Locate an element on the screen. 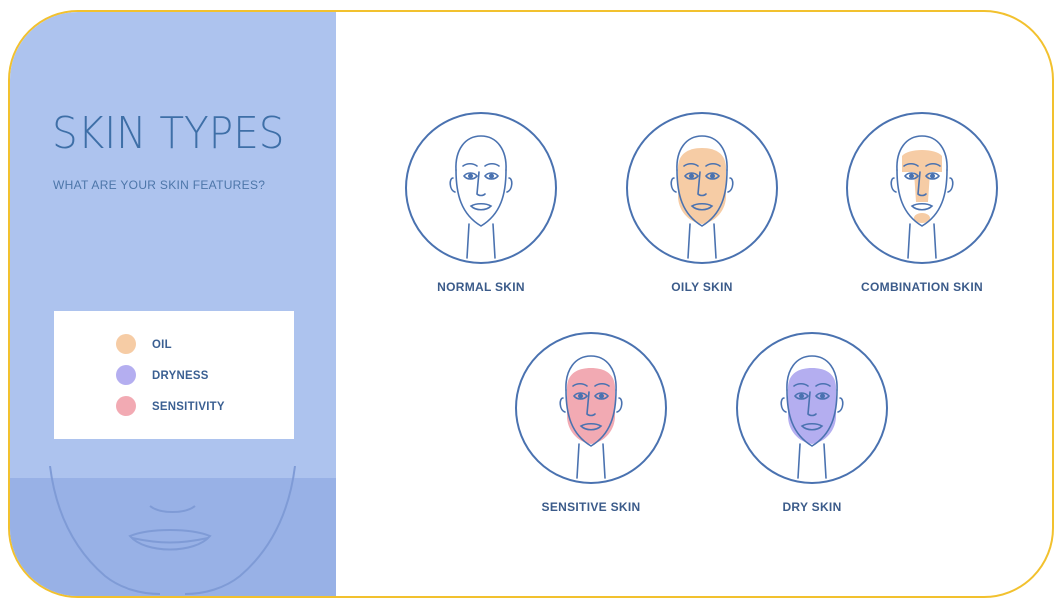  legend-item-dryness: DRYNESS is located at coordinates (164, 375).